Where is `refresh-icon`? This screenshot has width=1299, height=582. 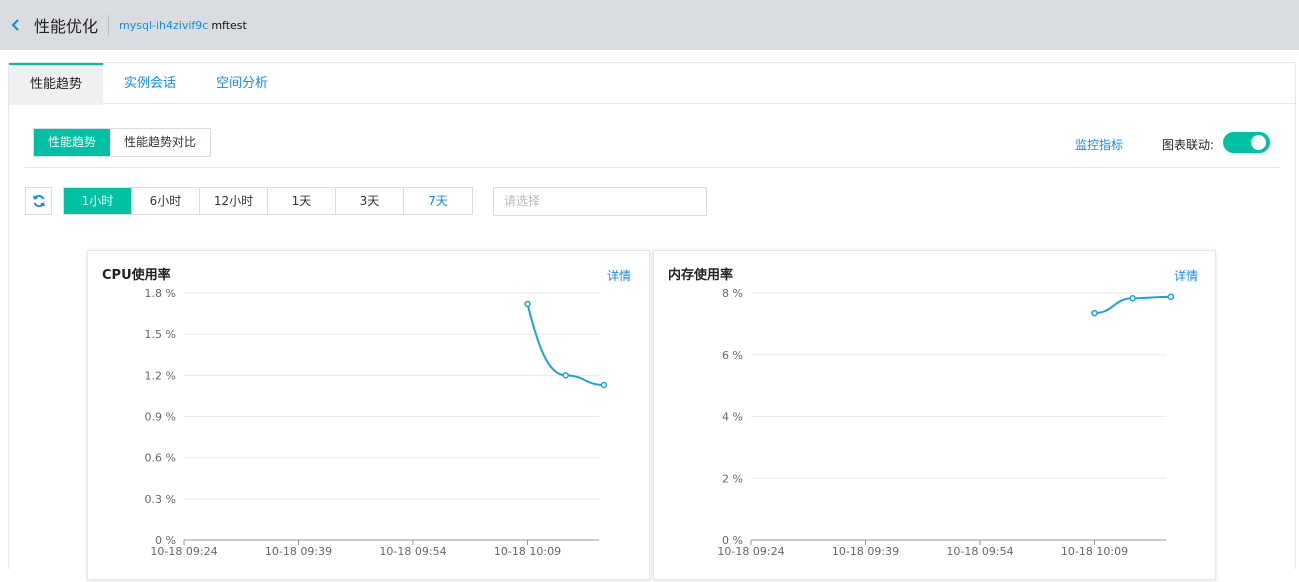
refresh-icon is located at coordinates (38, 201).